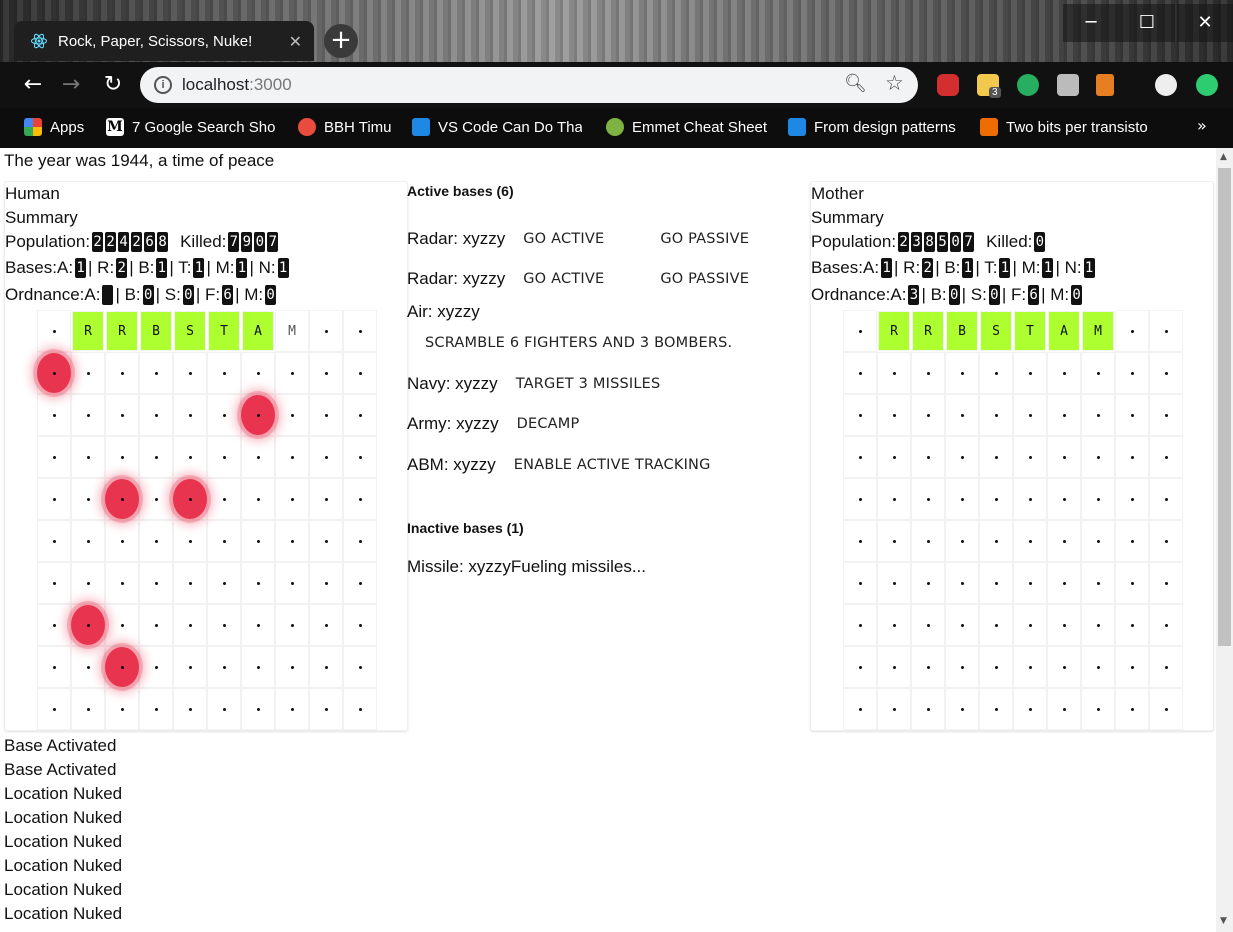  What do you see at coordinates (345, 127) in the screenshot?
I see `bookmark-bbh-timu: BBH Timu` at bounding box center [345, 127].